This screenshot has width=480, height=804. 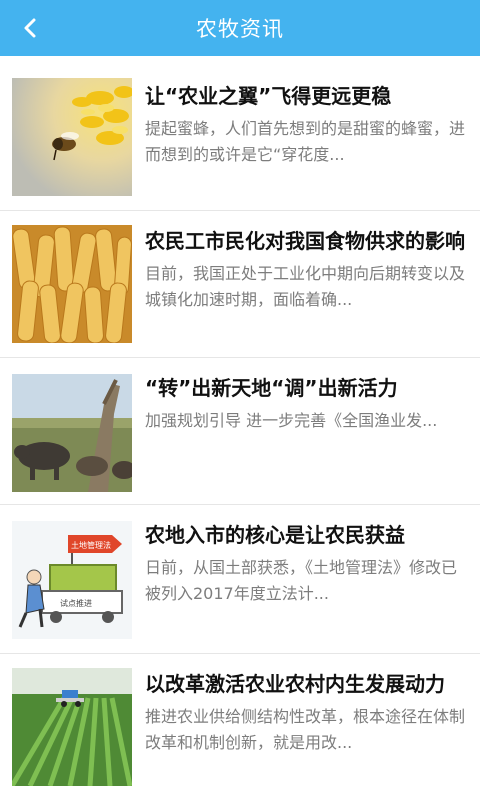 What do you see at coordinates (72, 727) in the screenshot?
I see `crop-field-tractor-image` at bounding box center [72, 727].